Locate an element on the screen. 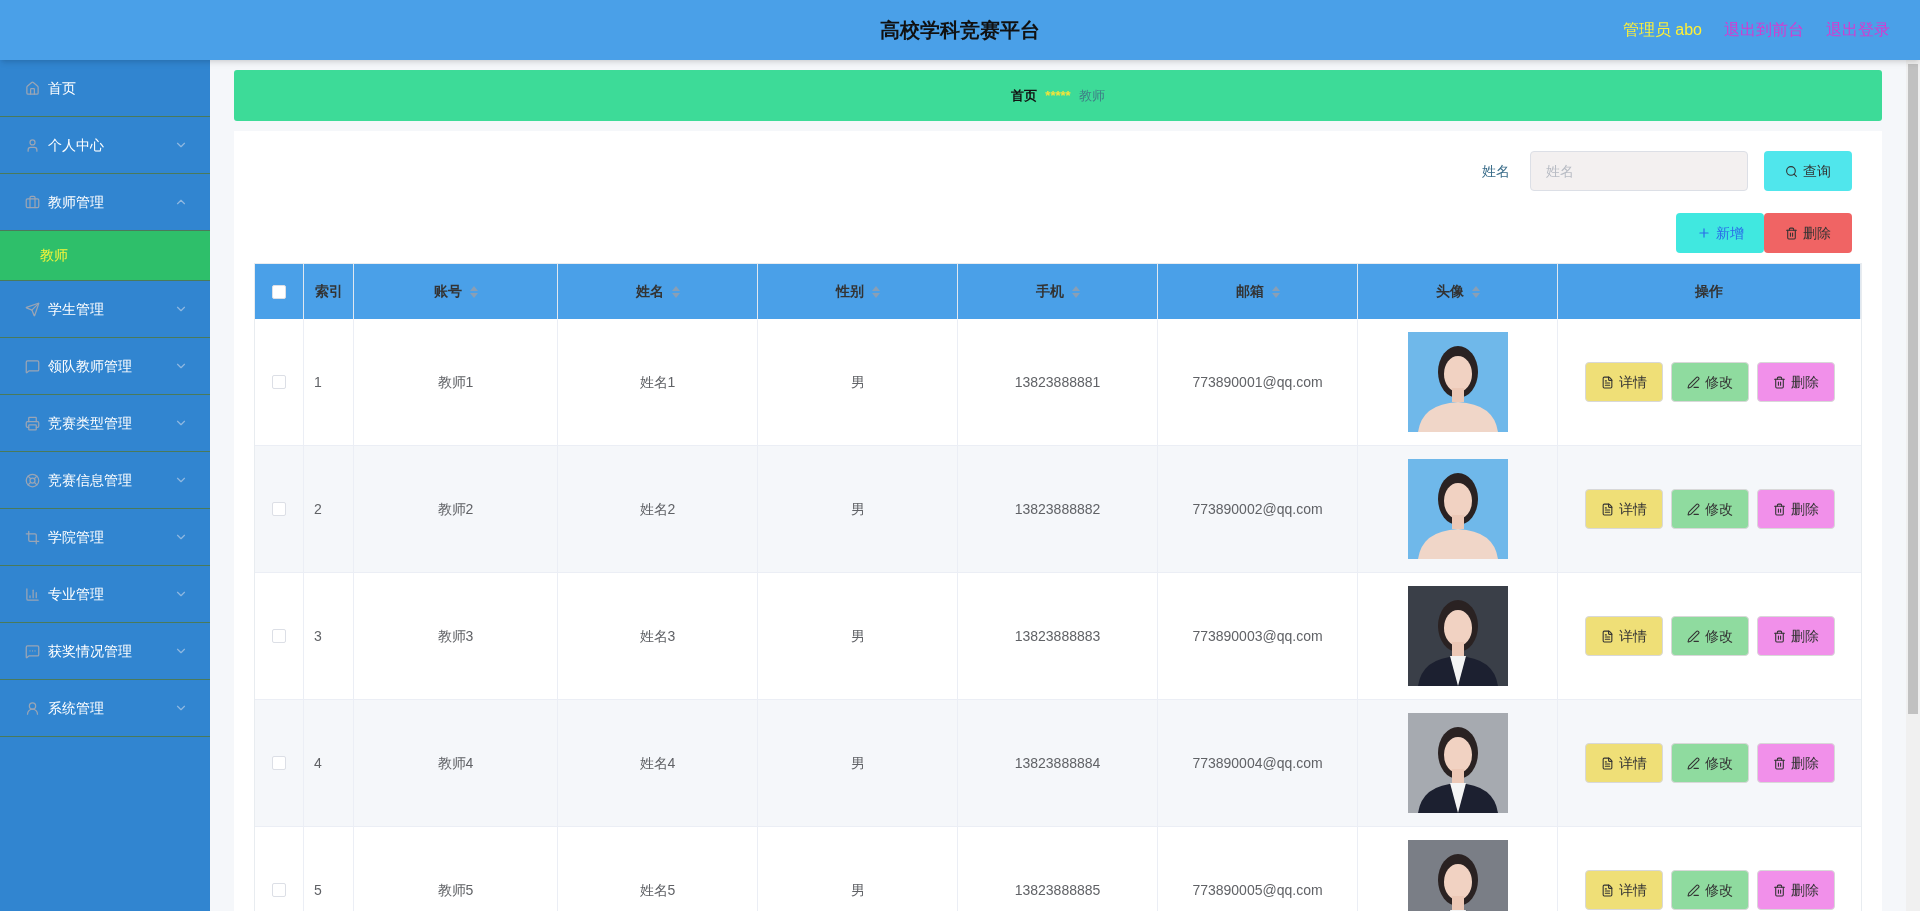 This screenshot has width=1920, height=911. sidebar-item: 个人中心 is located at coordinates (105, 145).